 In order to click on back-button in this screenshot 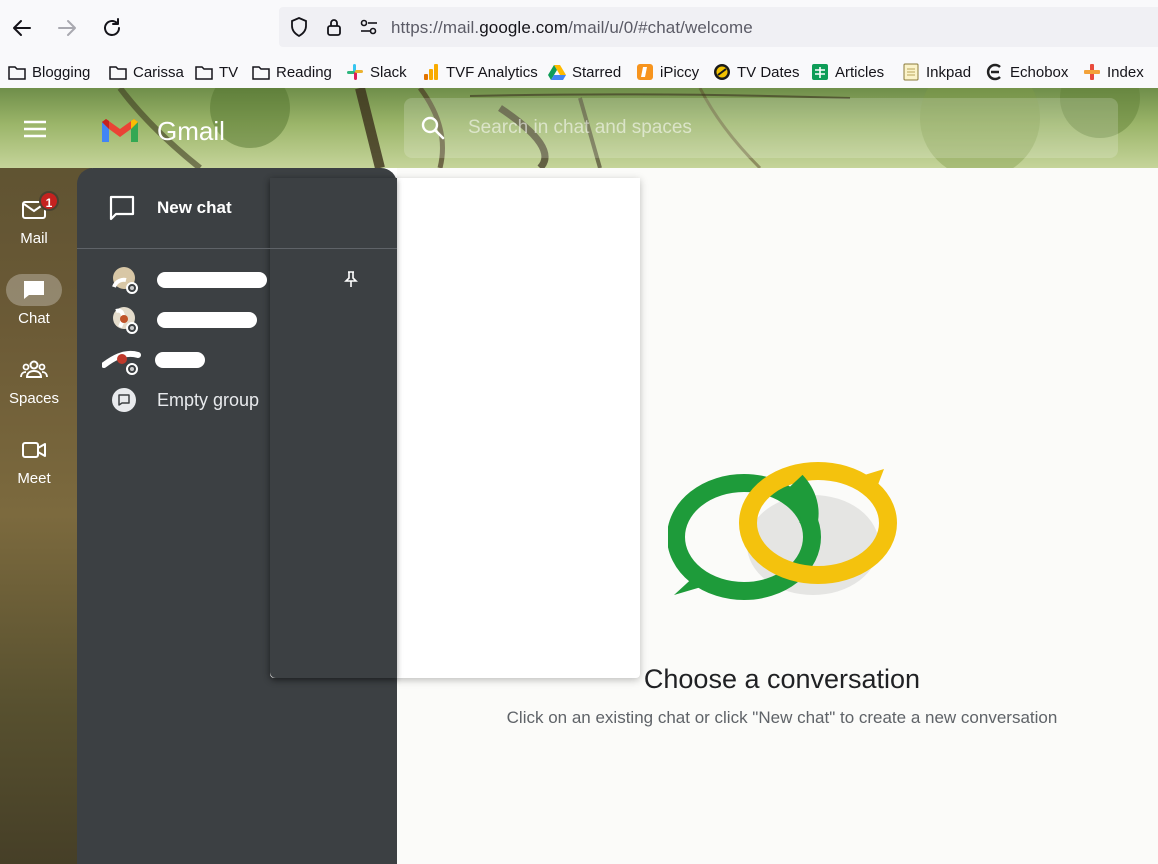, I will do `click(22, 28)`.